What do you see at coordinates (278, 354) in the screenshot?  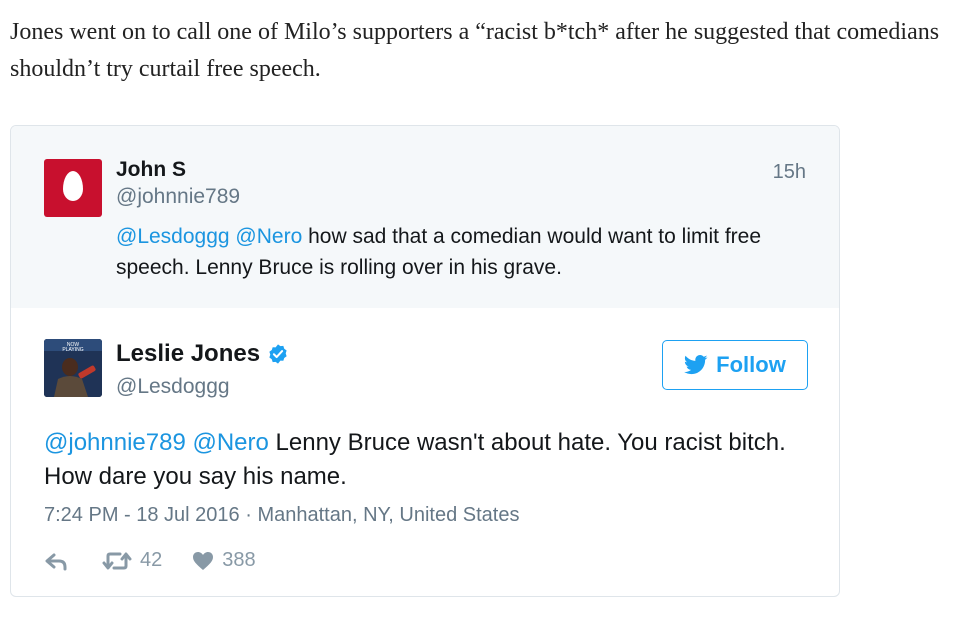 I see `verified-badge-icon` at bounding box center [278, 354].